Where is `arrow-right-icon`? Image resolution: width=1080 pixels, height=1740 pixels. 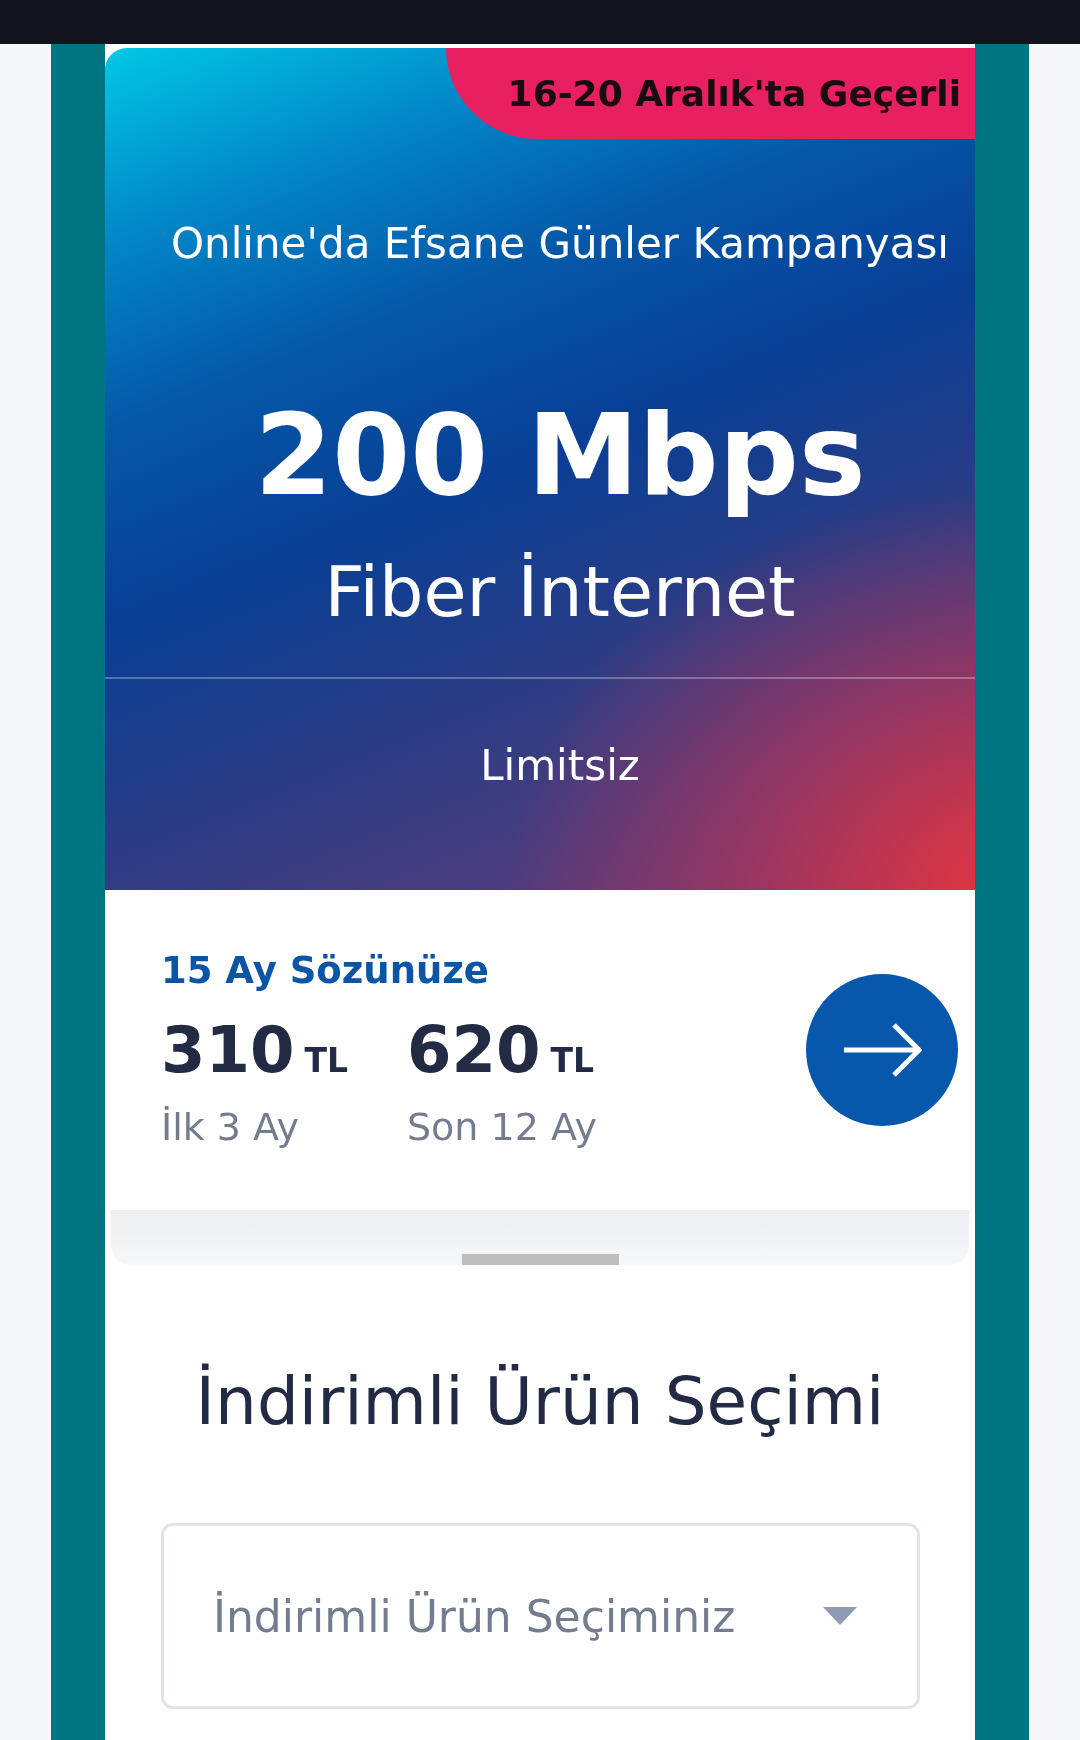
arrow-right-icon is located at coordinates (882, 1049).